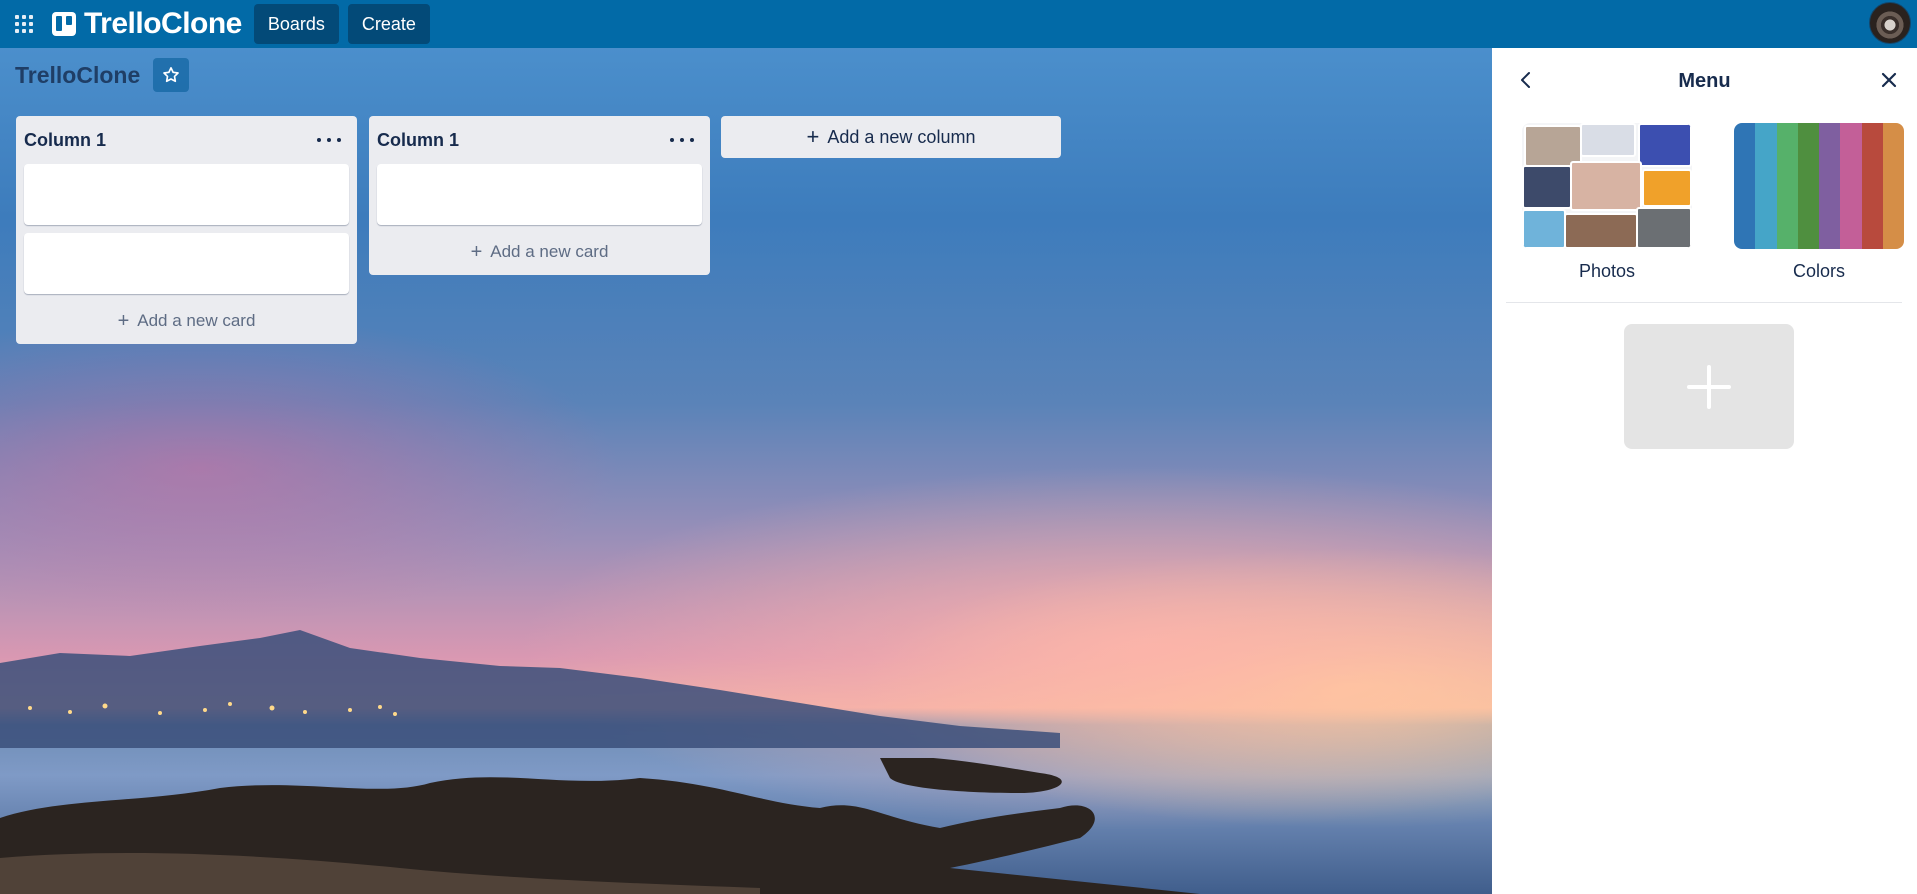 Image resolution: width=1917 pixels, height=894 pixels. What do you see at coordinates (1607, 186) in the screenshot?
I see `photos-thumbnail` at bounding box center [1607, 186].